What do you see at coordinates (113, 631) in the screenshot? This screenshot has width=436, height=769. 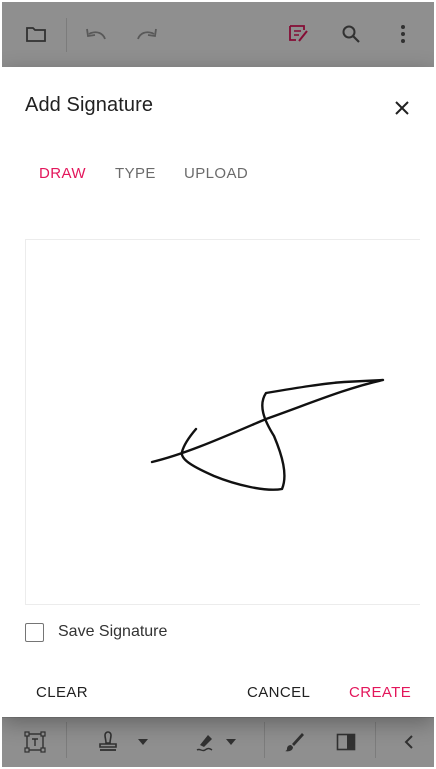 I see `save-signature-label: Save Signature` at bounding box center [113, 631].